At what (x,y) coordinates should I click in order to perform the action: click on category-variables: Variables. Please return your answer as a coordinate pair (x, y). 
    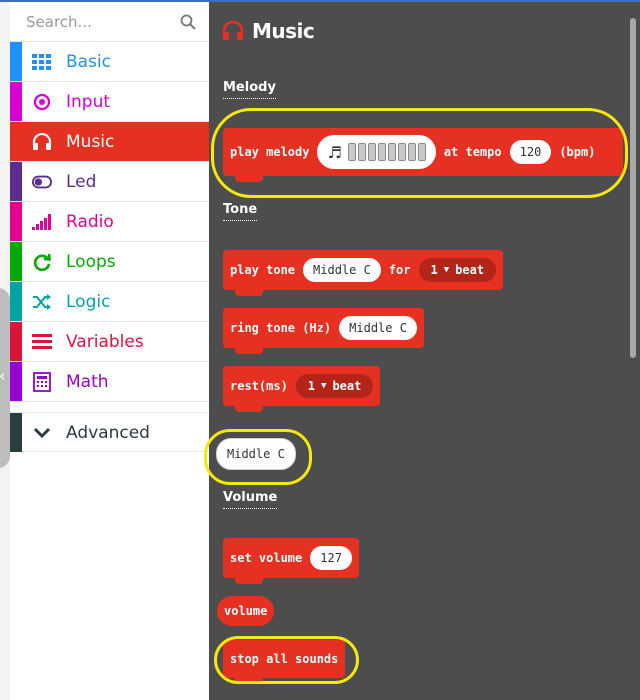
    Looking at the image, I should click on (109, 342).